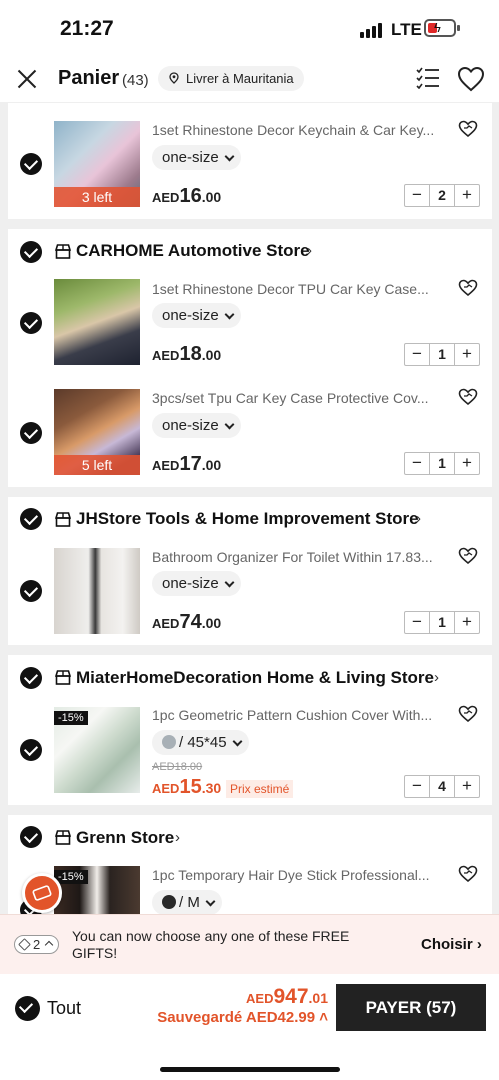 The width and height of the screenshot is (499, 1080). Describe the element at coordinates (125, 838) in the screenshot. I see `store-name: Grenn Store` at that location.